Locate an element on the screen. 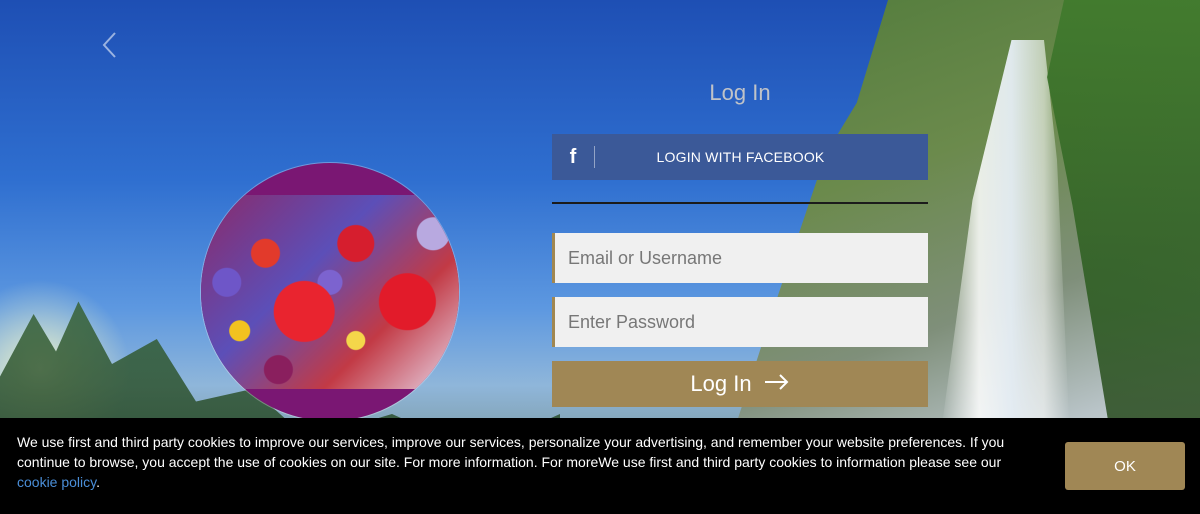 The height and width of the screenshot is (514, 1200). profile-image is located at coordinates (330, 292).